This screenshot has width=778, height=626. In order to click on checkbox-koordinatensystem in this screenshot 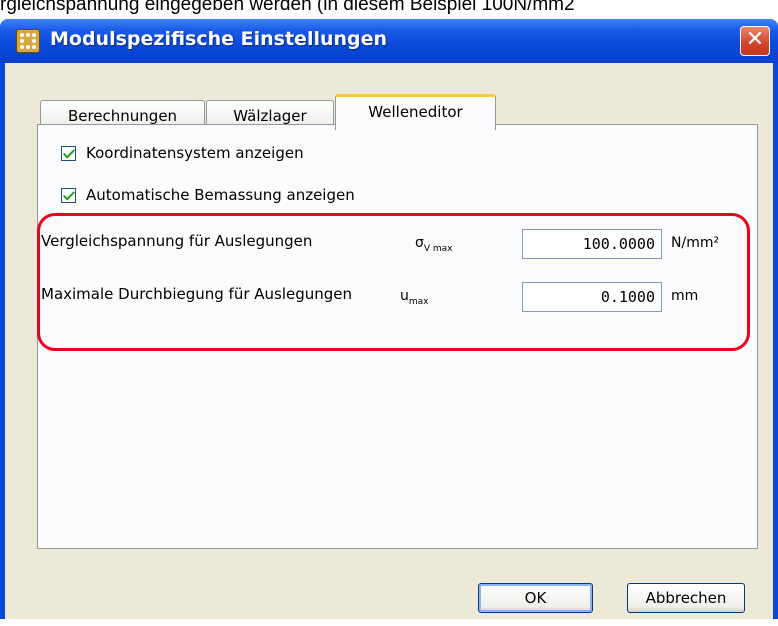, I will do `click(68, 153)`.